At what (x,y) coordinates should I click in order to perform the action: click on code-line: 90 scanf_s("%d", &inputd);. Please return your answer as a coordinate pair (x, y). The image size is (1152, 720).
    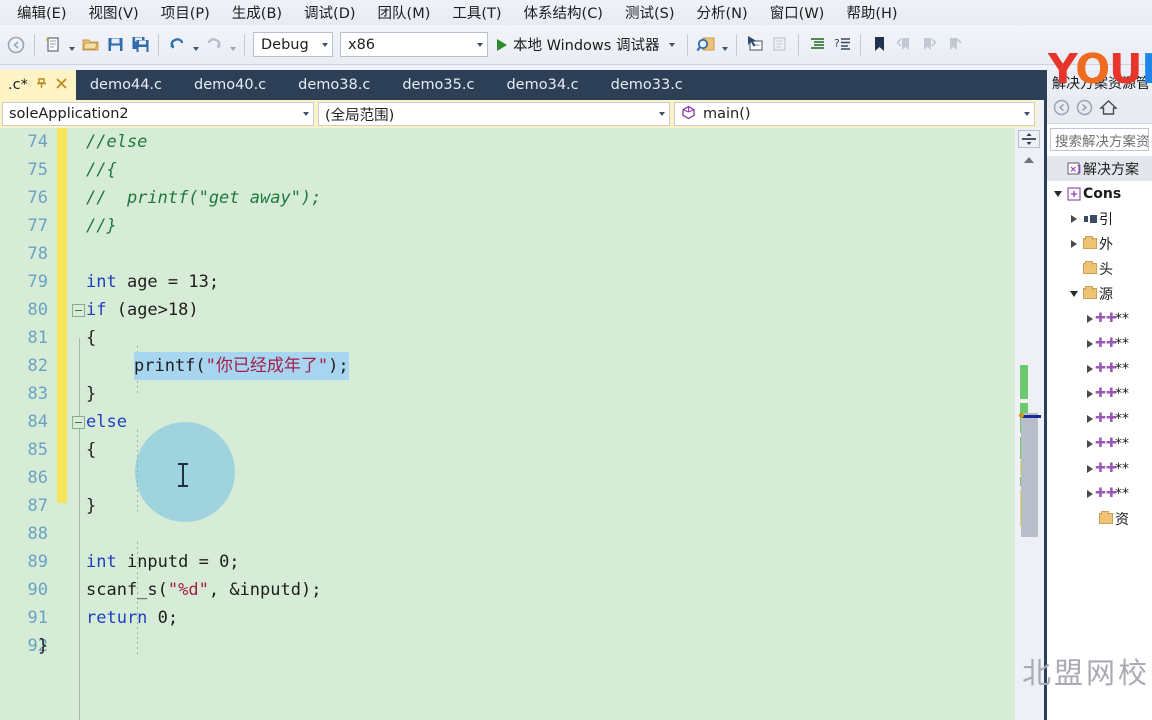
    Looking at the image, I should click on (507, 590).